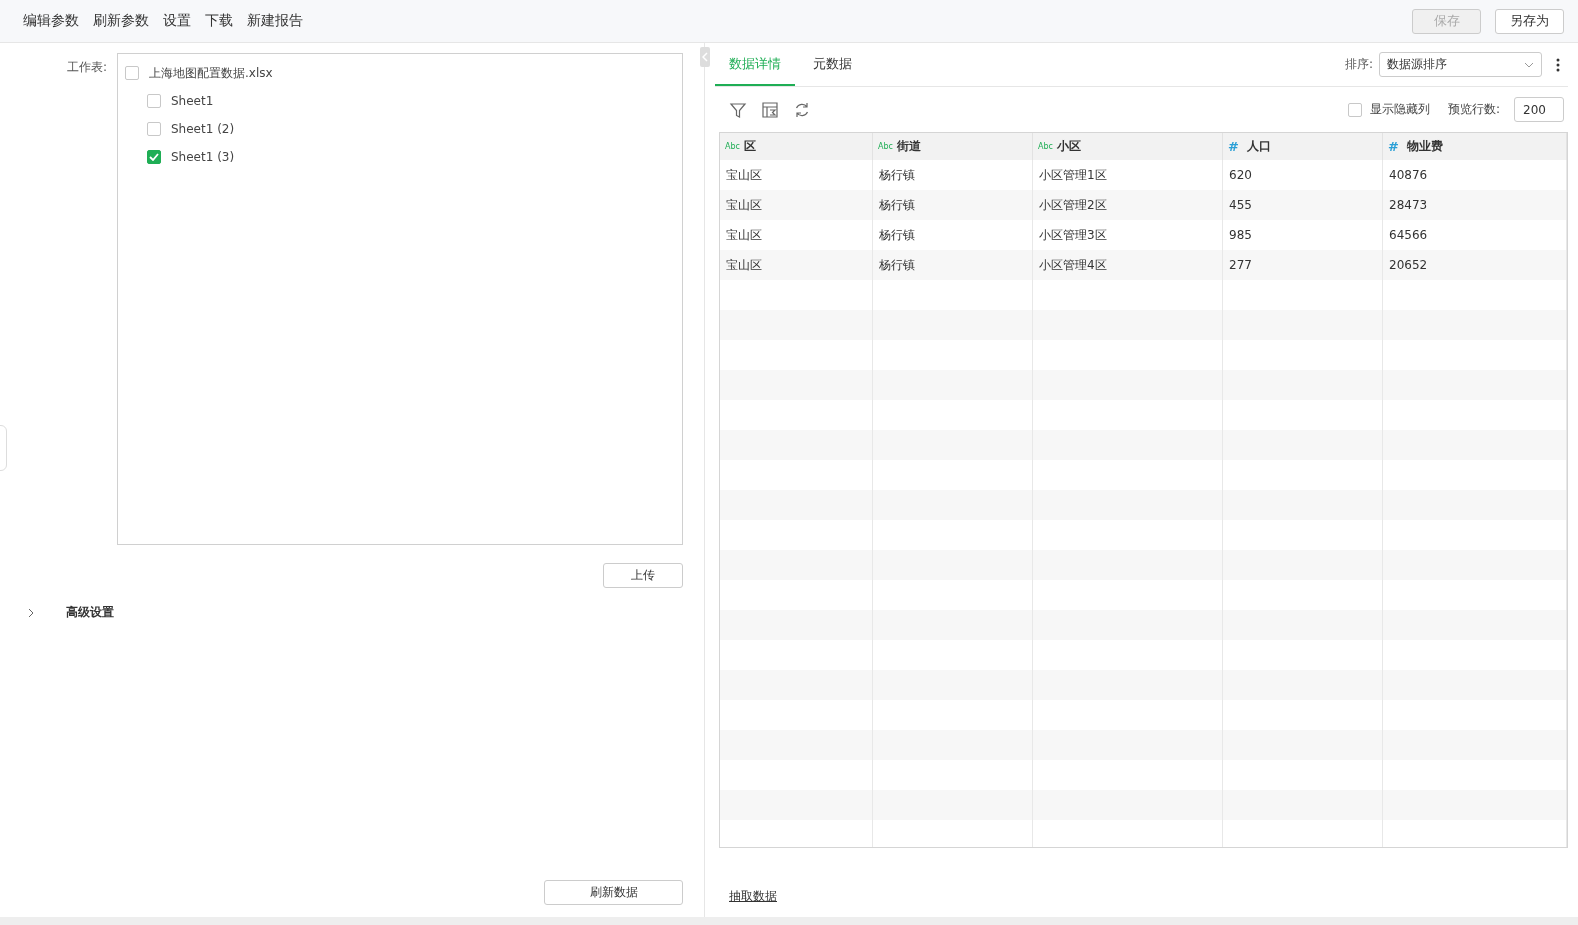 The image size is (1578, 925). Describe the element at coordinates (1529, 64) in the screenshot. I see `caret-icon` at that location.